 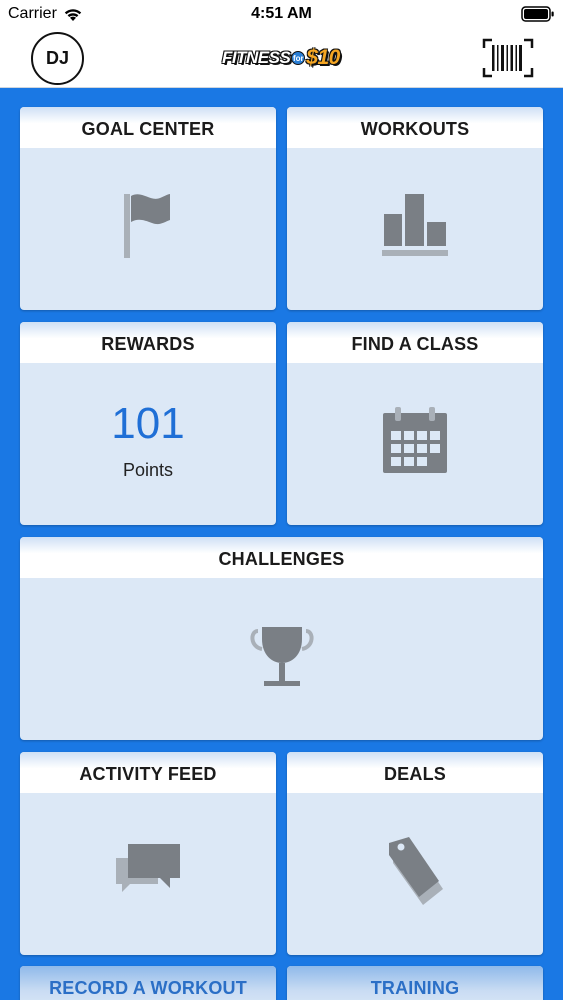 What do you see at coordinates (148, 342) in the screenshot?
I see `rewards-title: REWARDS` at bounding box center [148, 342].